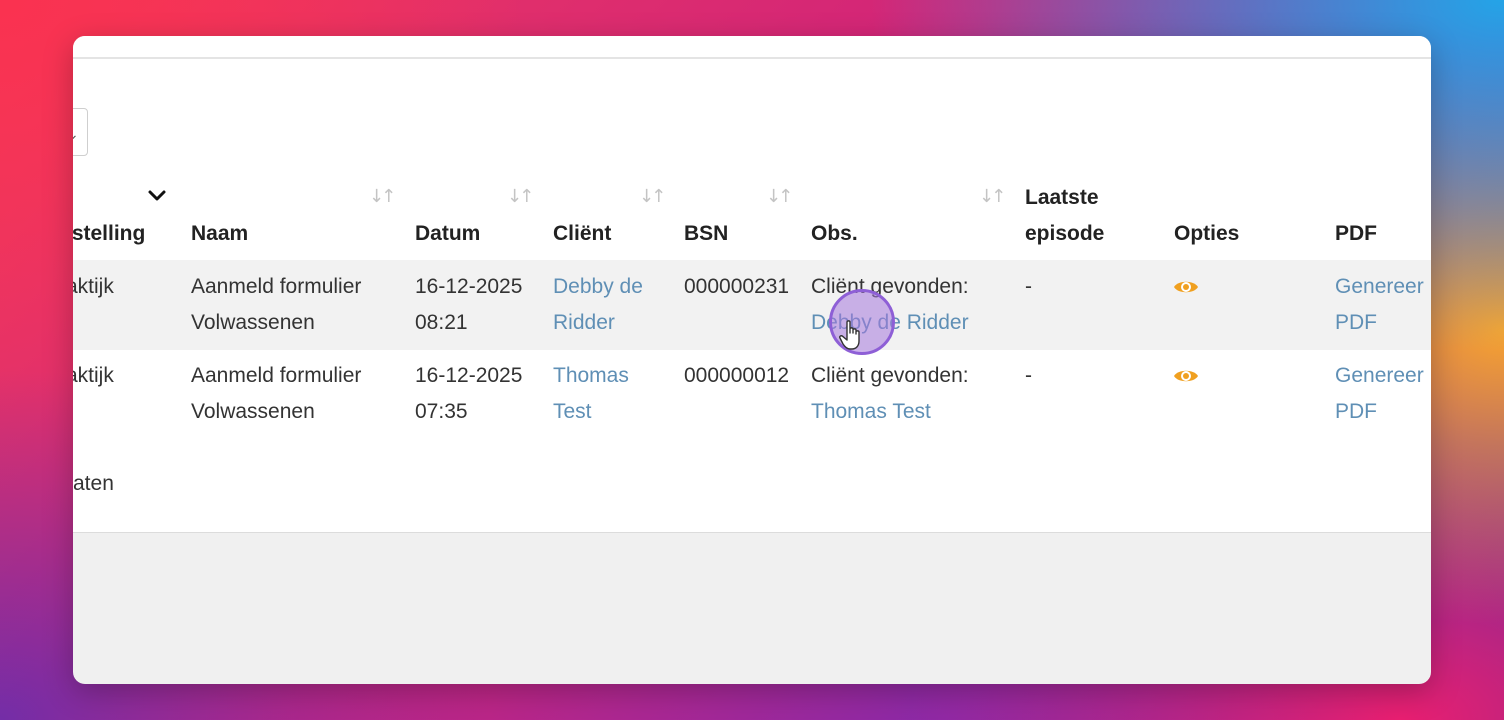 This screenshot has width=1504, height=720. I want to click on column-header-datum: Datum, so click(447, 234).